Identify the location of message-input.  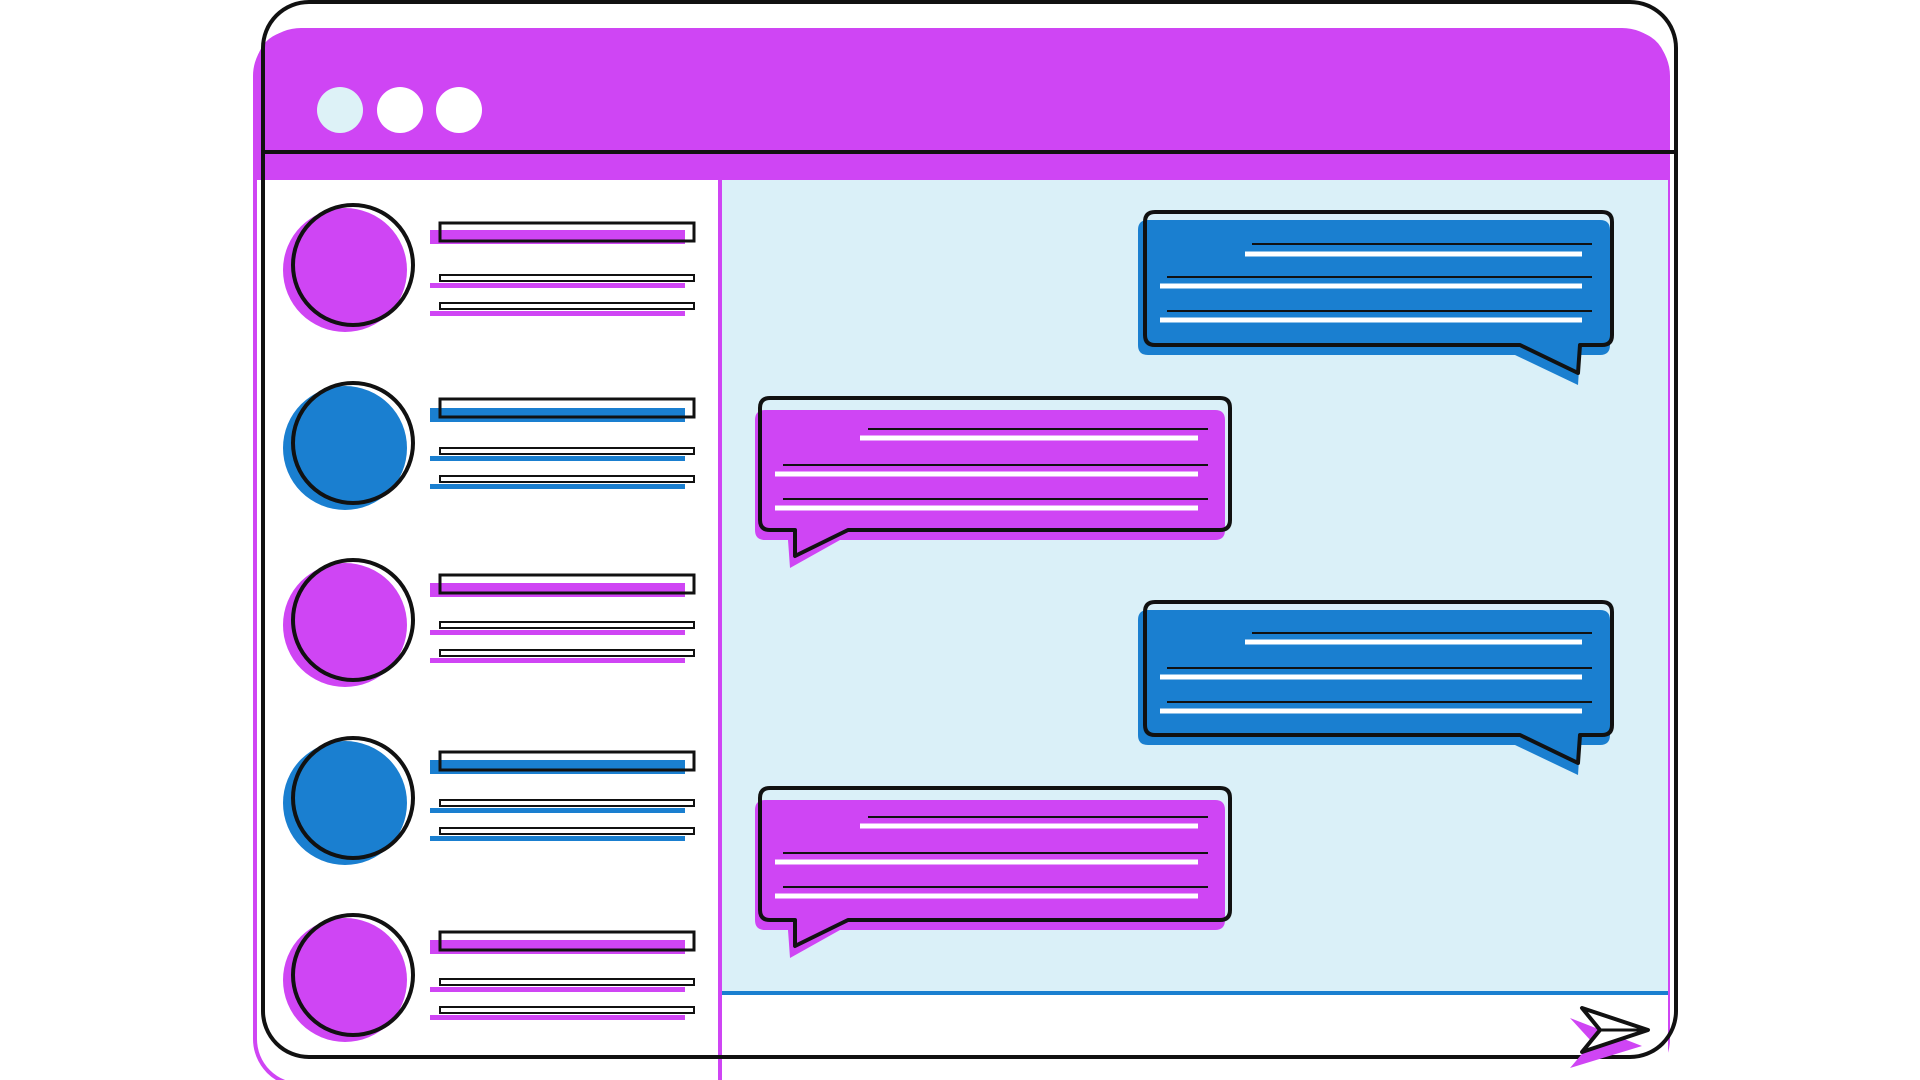
(1194, 1037).